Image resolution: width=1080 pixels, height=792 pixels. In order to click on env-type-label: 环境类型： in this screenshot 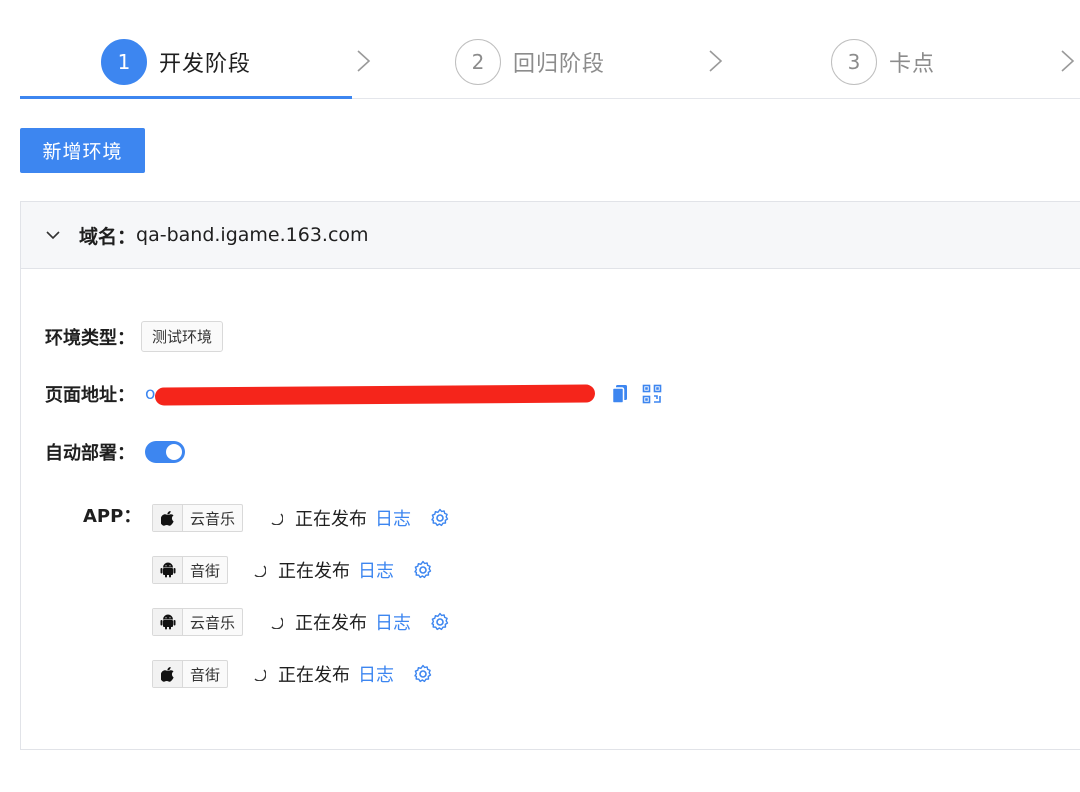, I will do `click(90, 338)`.